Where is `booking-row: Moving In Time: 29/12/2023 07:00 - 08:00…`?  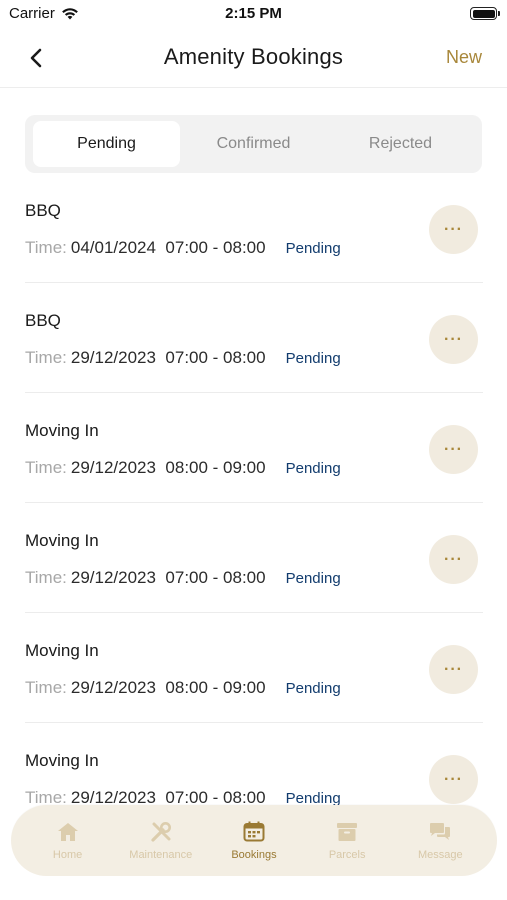 booking-row: Moving In Time: 29/12/2023 07:00 - 08:00… is located at coordinates (254, 558).